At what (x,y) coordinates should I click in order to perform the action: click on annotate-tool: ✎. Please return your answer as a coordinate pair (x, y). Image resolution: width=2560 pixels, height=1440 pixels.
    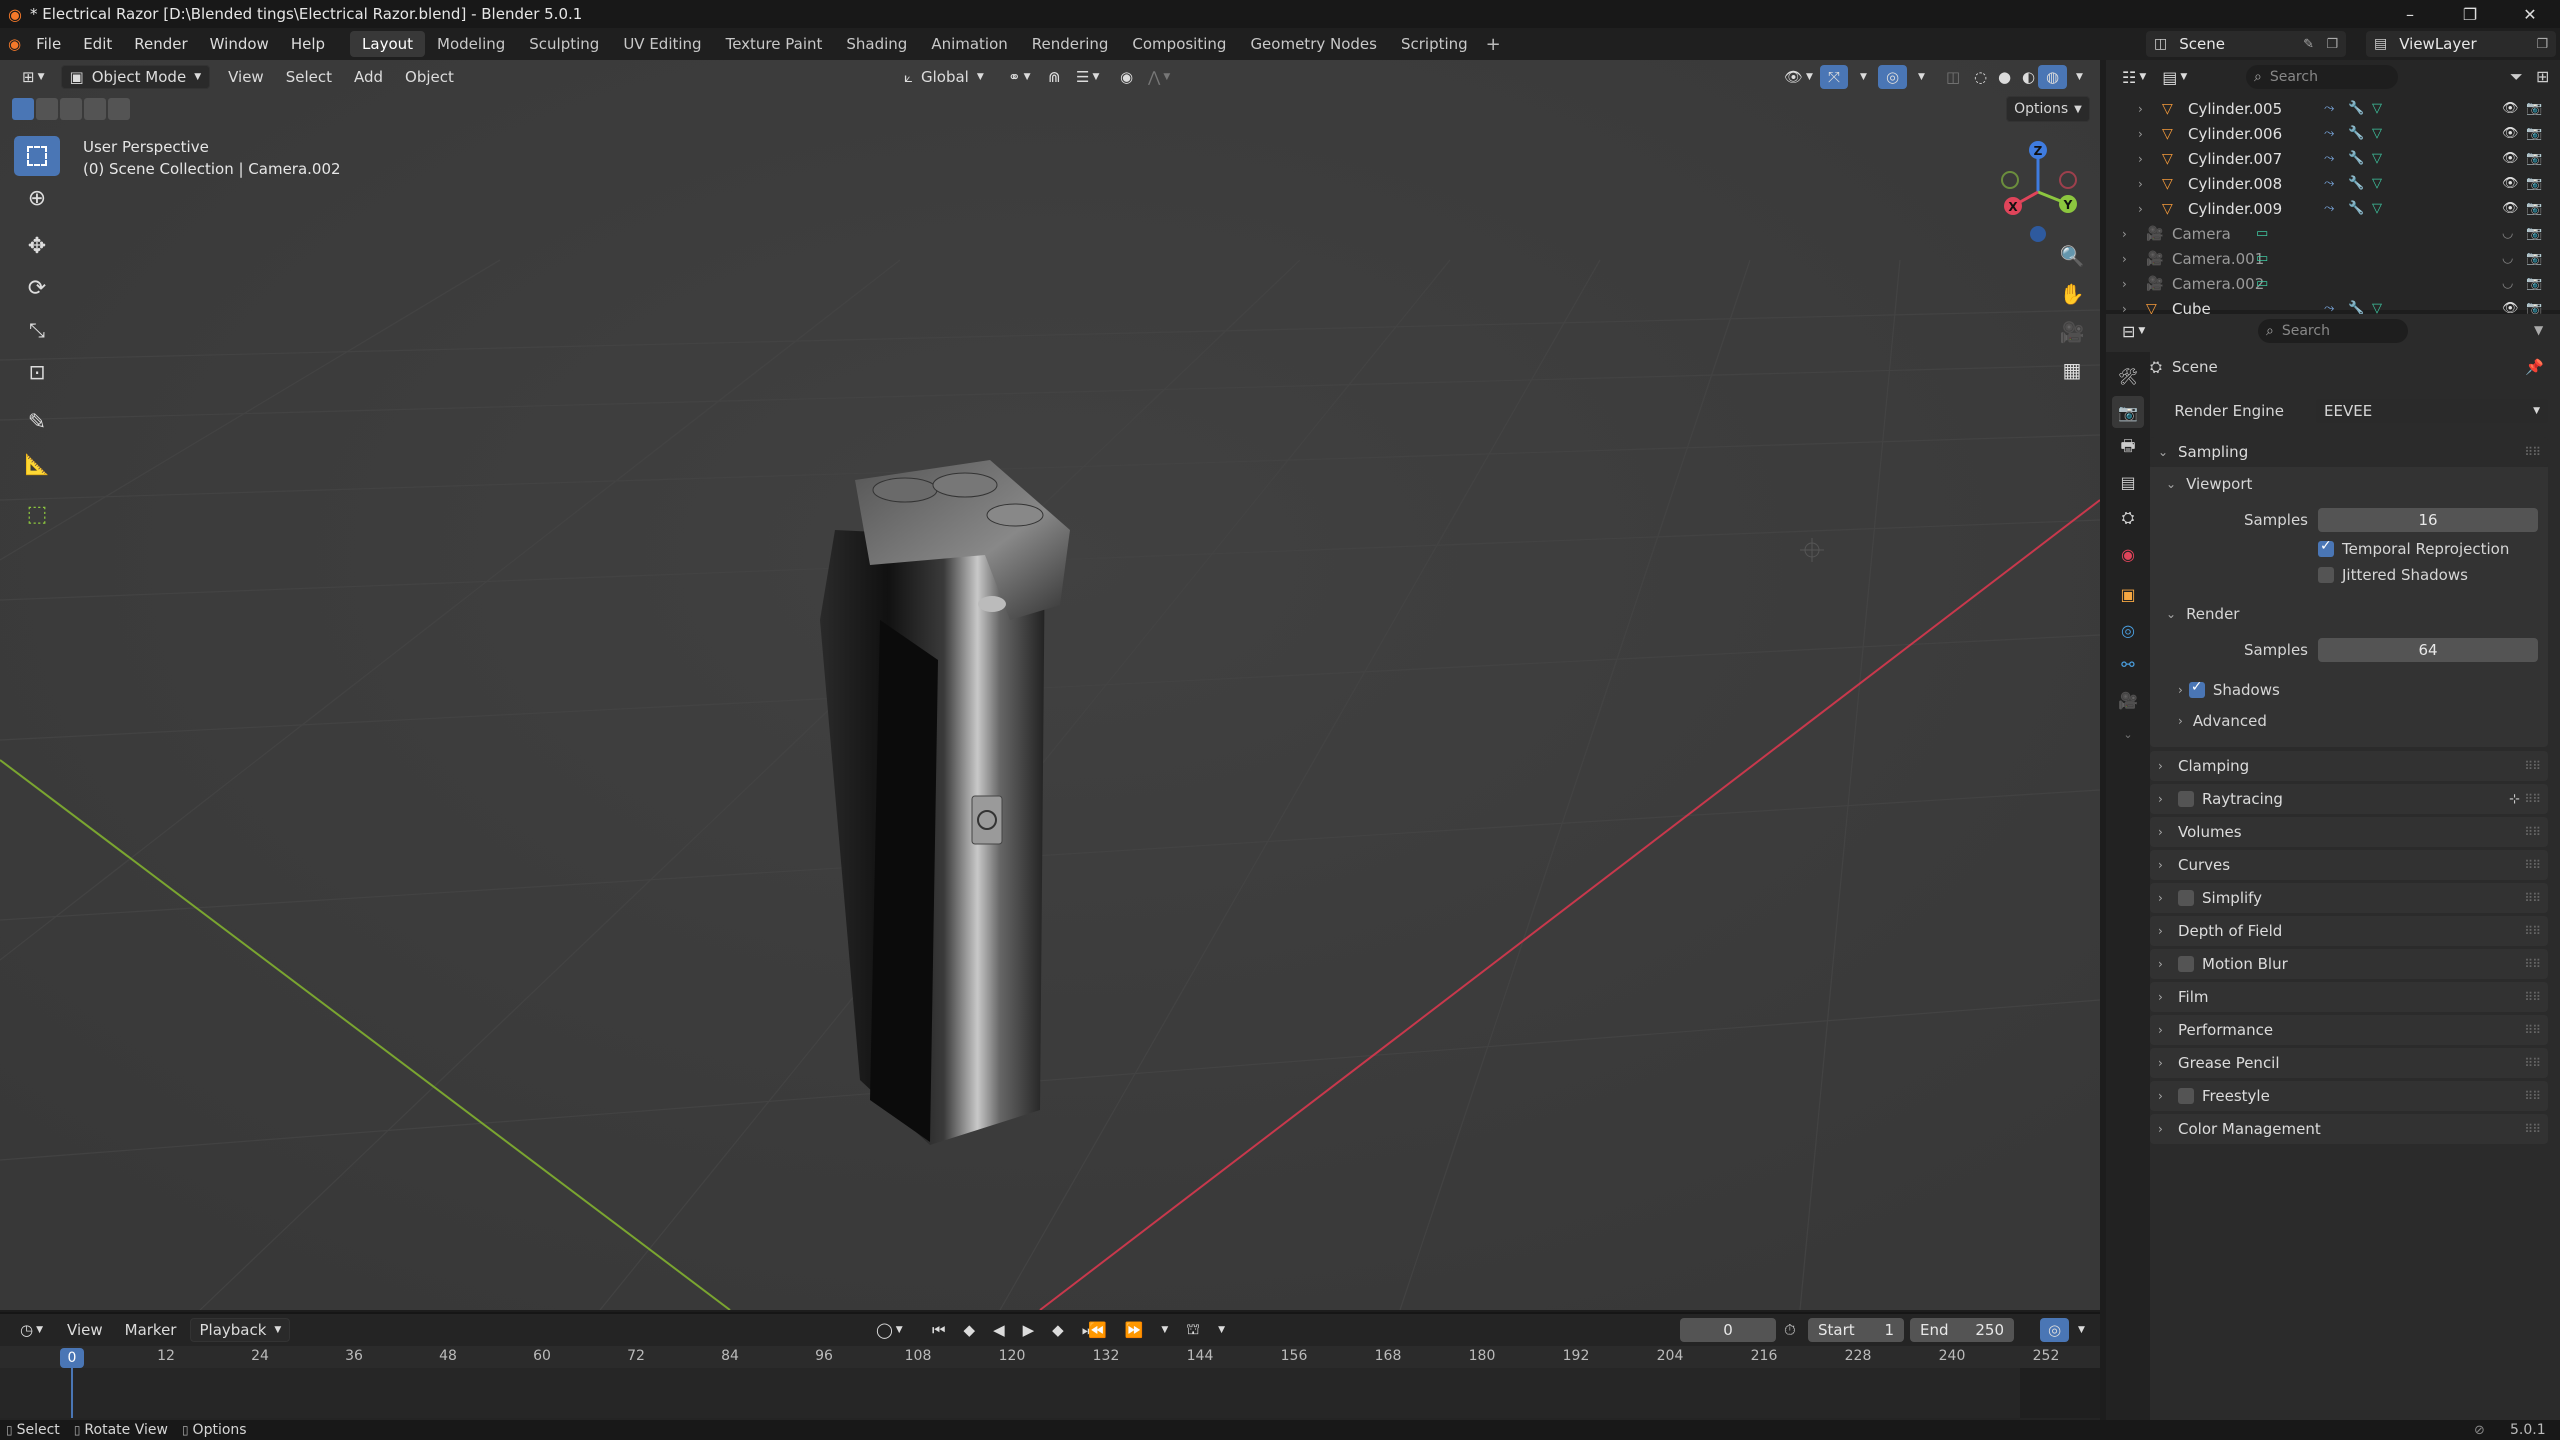
    Looking at the image, I should click on (37, 422).